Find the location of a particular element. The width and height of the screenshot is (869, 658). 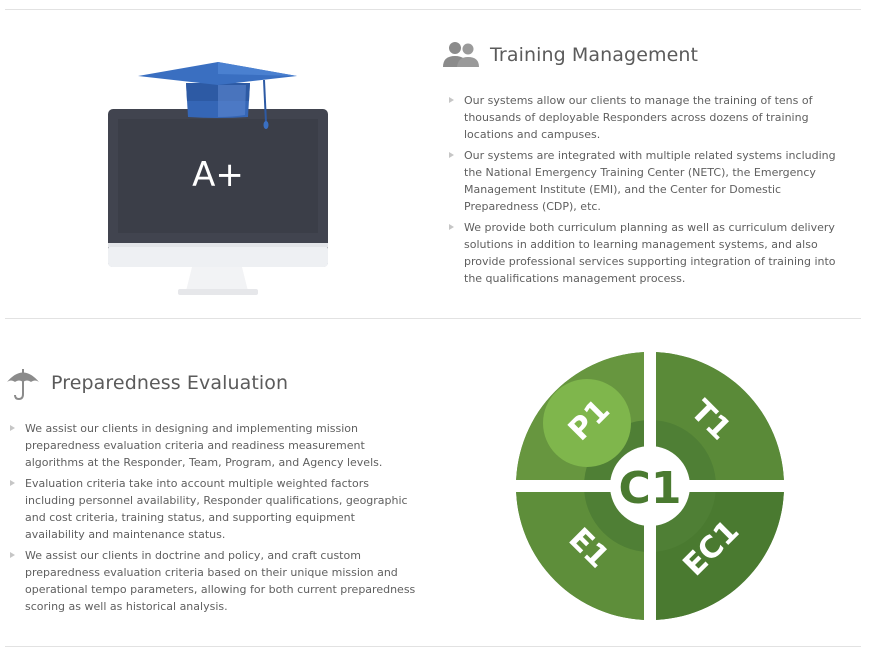

top-divider is located at coordinates (433, 9).